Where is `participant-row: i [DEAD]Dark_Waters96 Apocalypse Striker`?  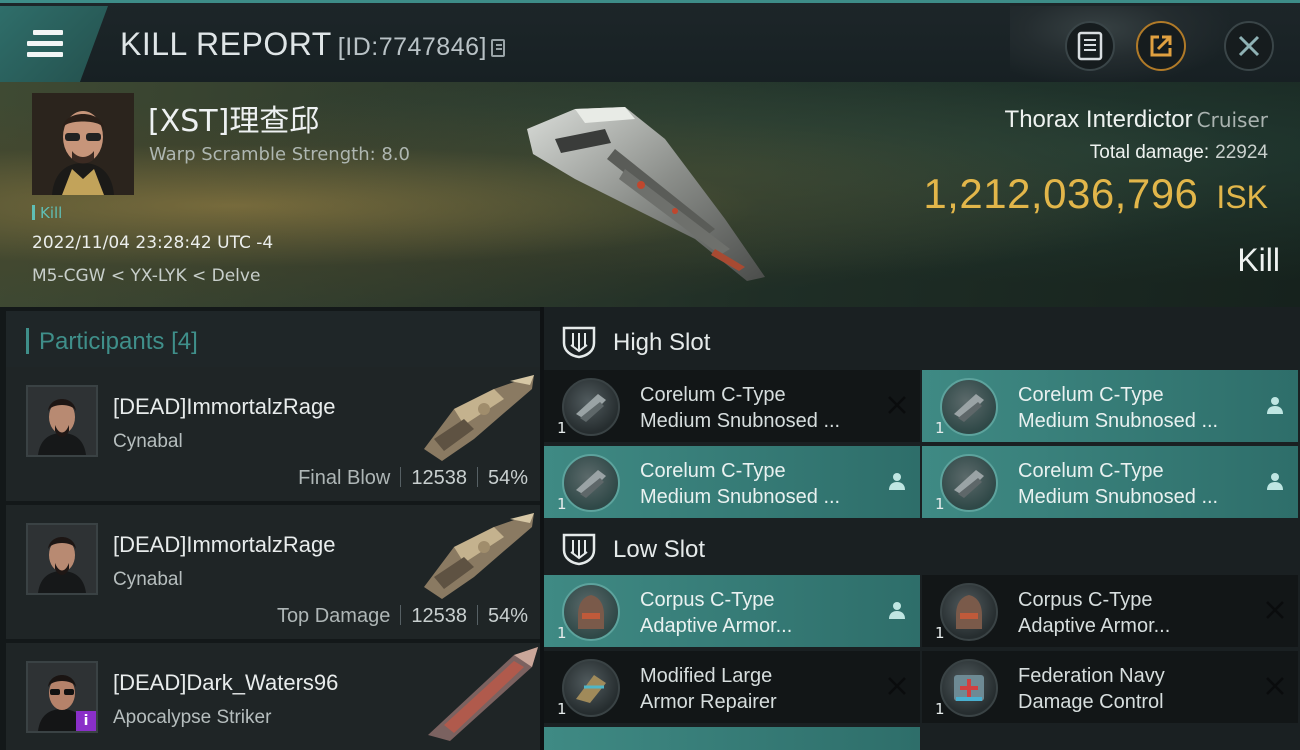 participant-row: i [DEAD]Dark_Waters96 Apocalypse Striker is located at coordinates (273, 696).